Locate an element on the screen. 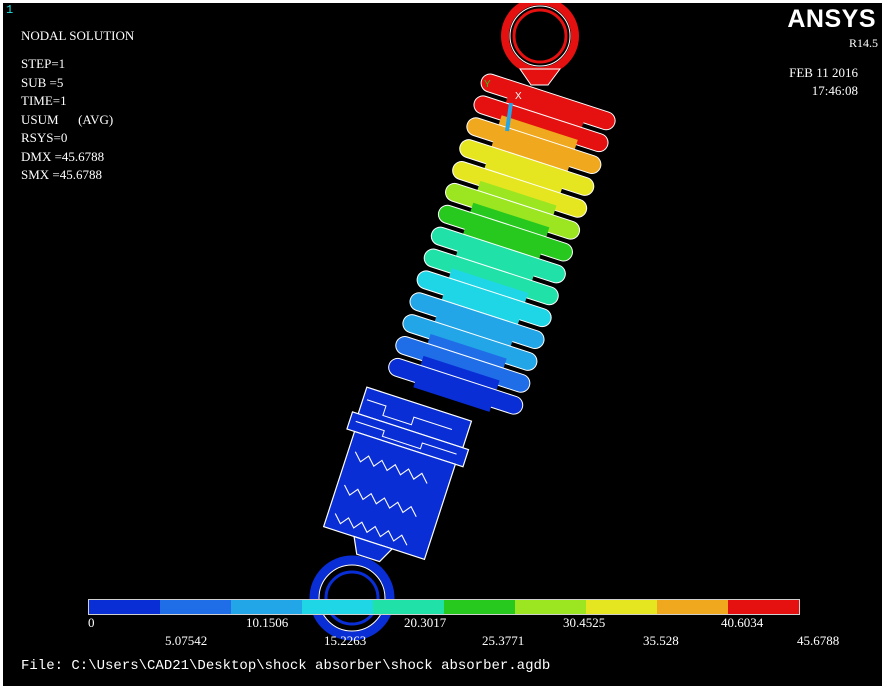 The width and height of the screenshot is (888, 693). contour-legend-bar is located at coordinates (444, 607).